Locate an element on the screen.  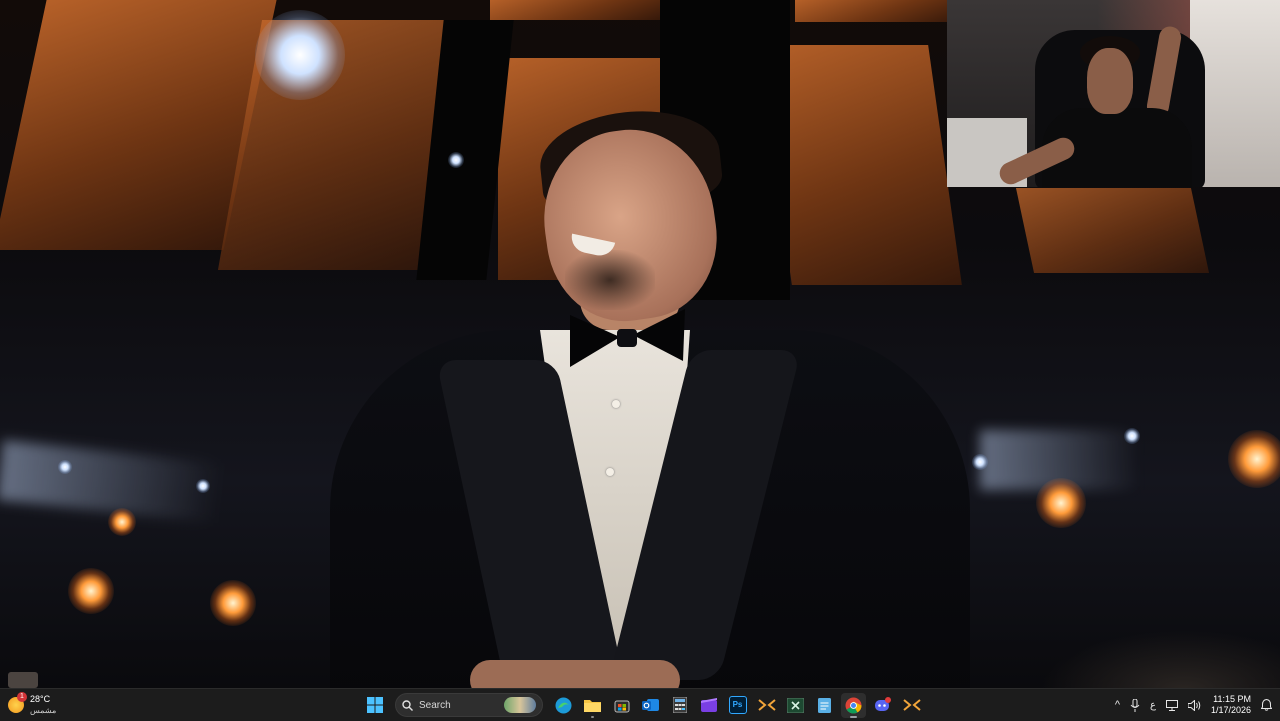
taskbar-app-edge is located at coordinates (563, 705).